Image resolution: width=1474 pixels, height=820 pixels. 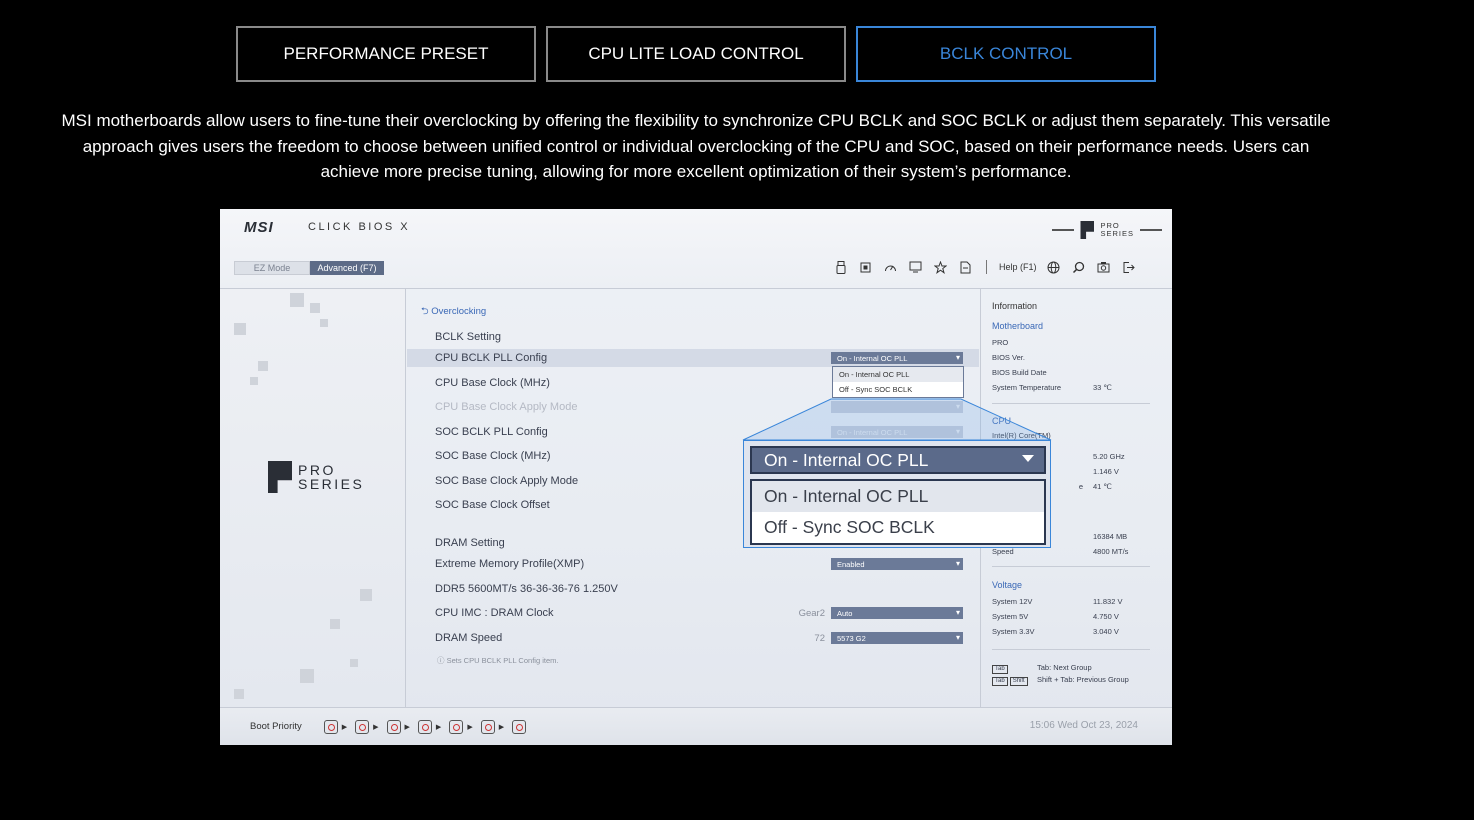 I want to click on left-panel: PRO SERIES, so click(x=313, y=498).